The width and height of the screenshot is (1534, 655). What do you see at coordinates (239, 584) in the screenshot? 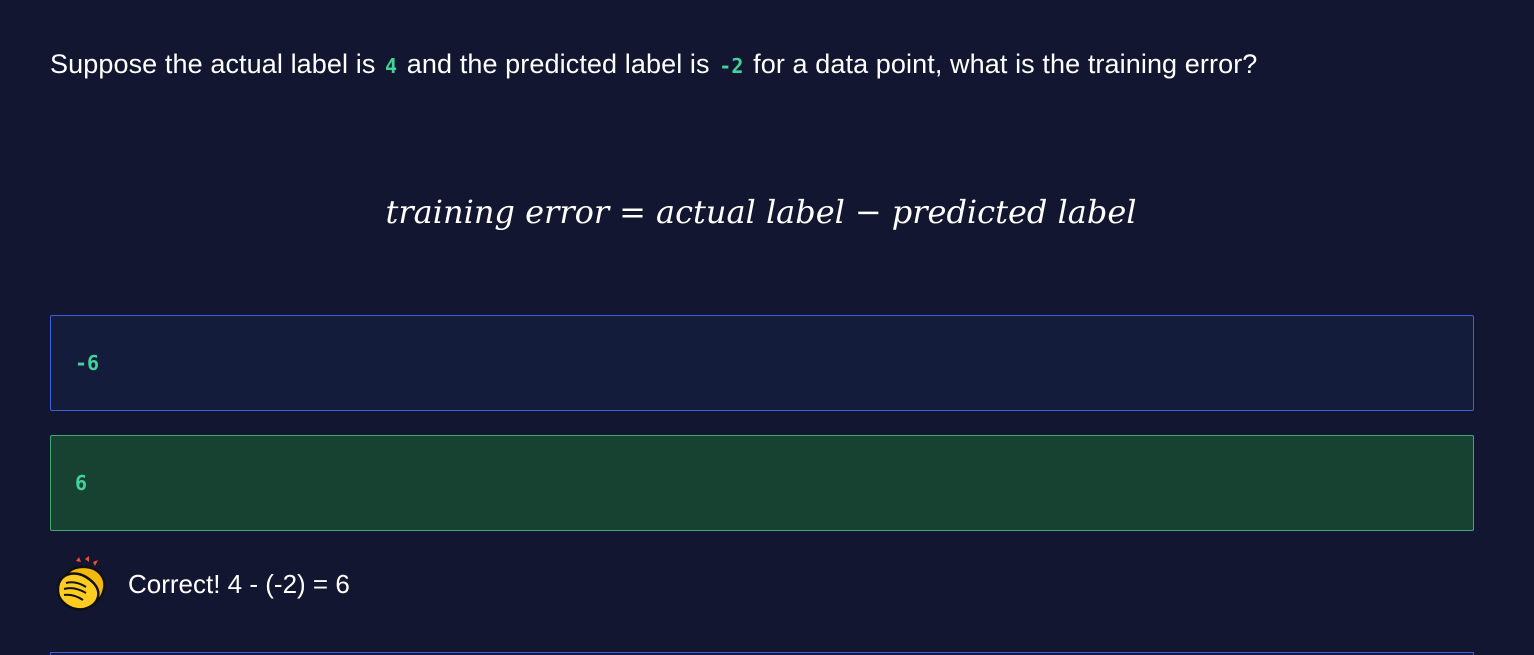
I see `feedback-text: Correct! 4 - (-2) = 6` at bounding box center [239, 584].